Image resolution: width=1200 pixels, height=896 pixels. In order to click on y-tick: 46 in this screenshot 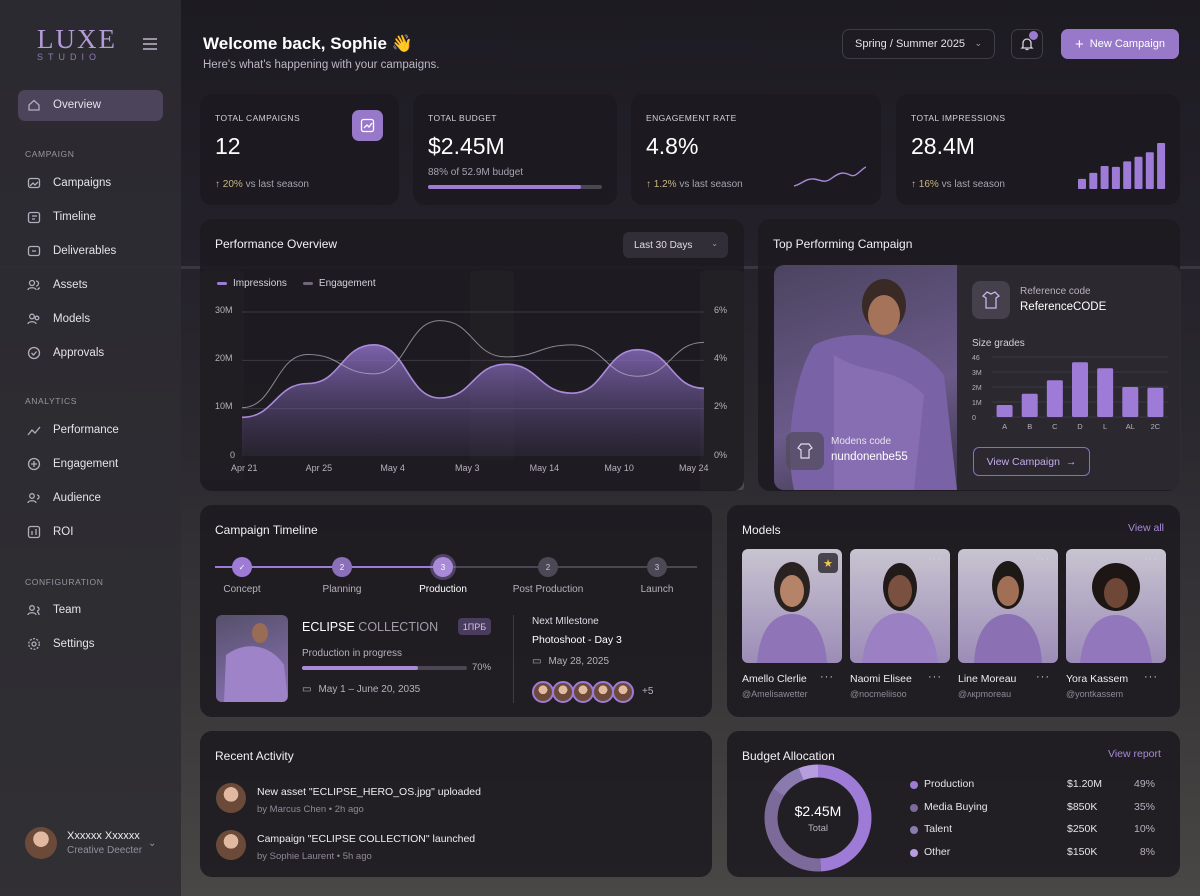, I will do `click(976, 358)`.